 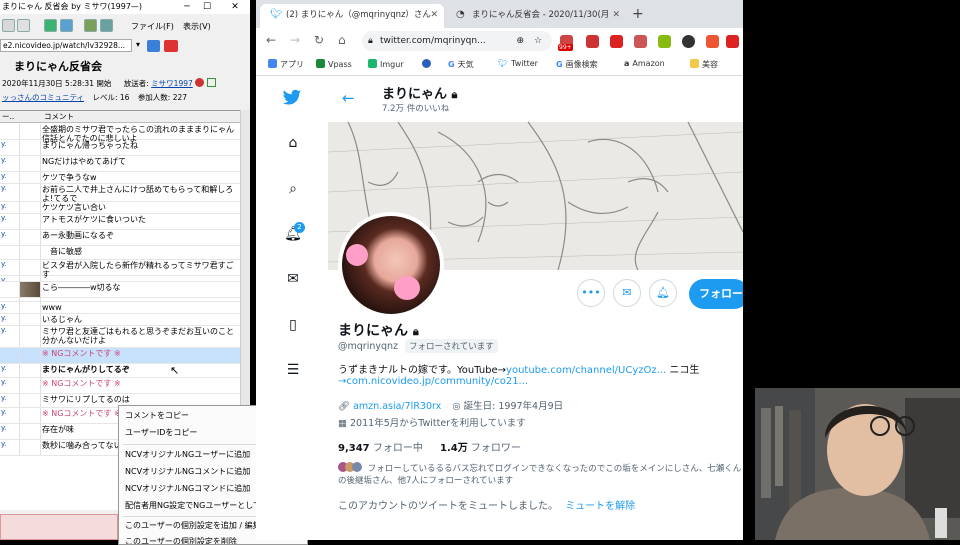 I want to click on zoom-icon: ⊕, so click(x=520, y=41).